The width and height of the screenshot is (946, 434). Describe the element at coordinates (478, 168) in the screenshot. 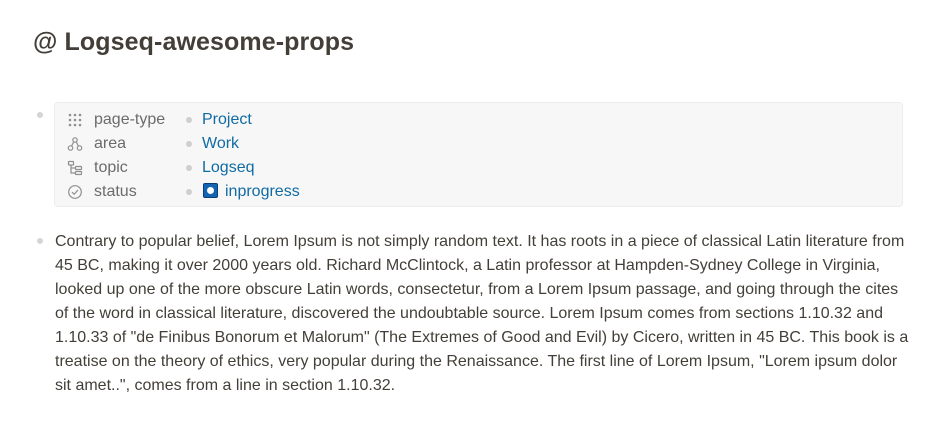

I see `property-row-topic: topic Logseq` at that location.